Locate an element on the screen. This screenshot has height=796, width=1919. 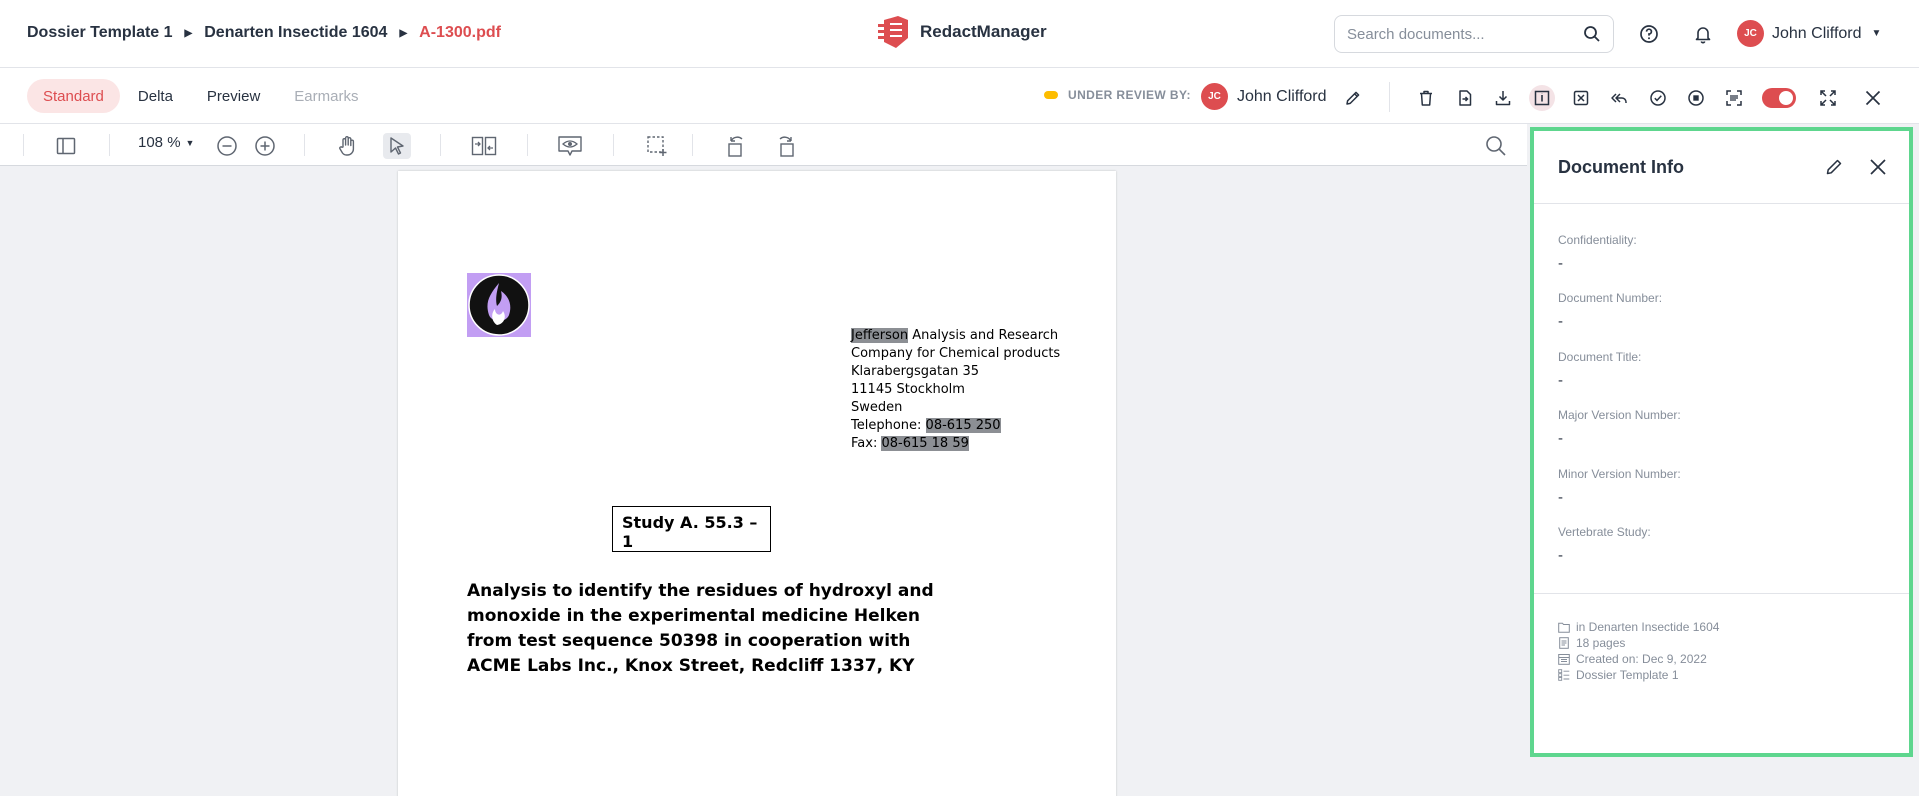
review-status: UNDER REVIEW BY: is located at coordinates (1117, 95).